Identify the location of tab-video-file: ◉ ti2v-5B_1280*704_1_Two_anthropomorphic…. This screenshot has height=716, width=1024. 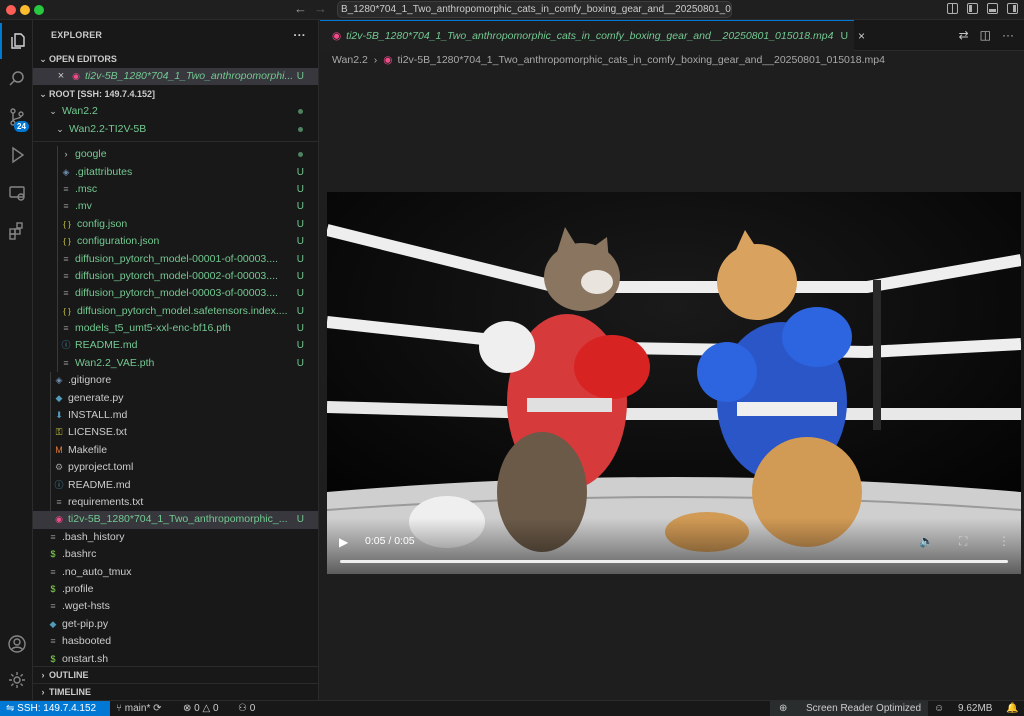
(592, 35).